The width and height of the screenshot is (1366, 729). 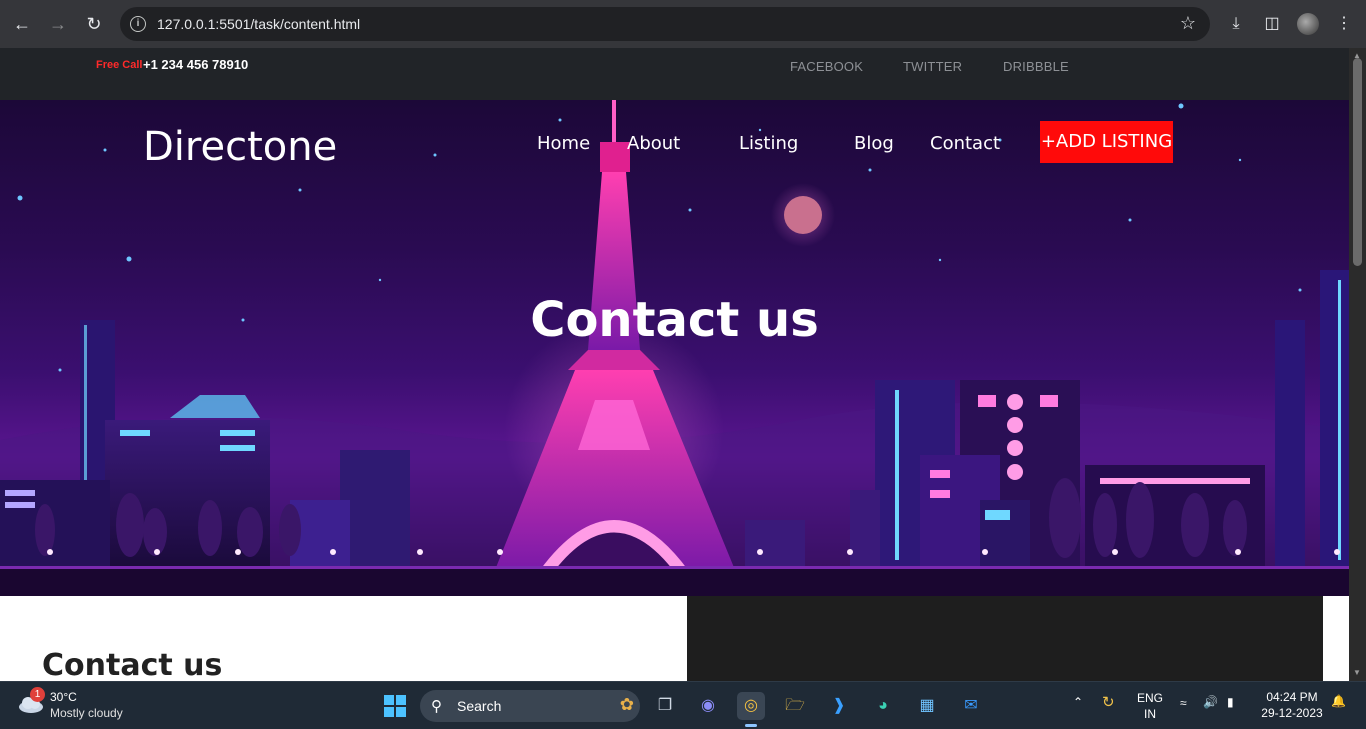 What do you see at coordinates (479, 706) in the screenshot?
I see `search-label: Search` at bounding box center [479, 706].